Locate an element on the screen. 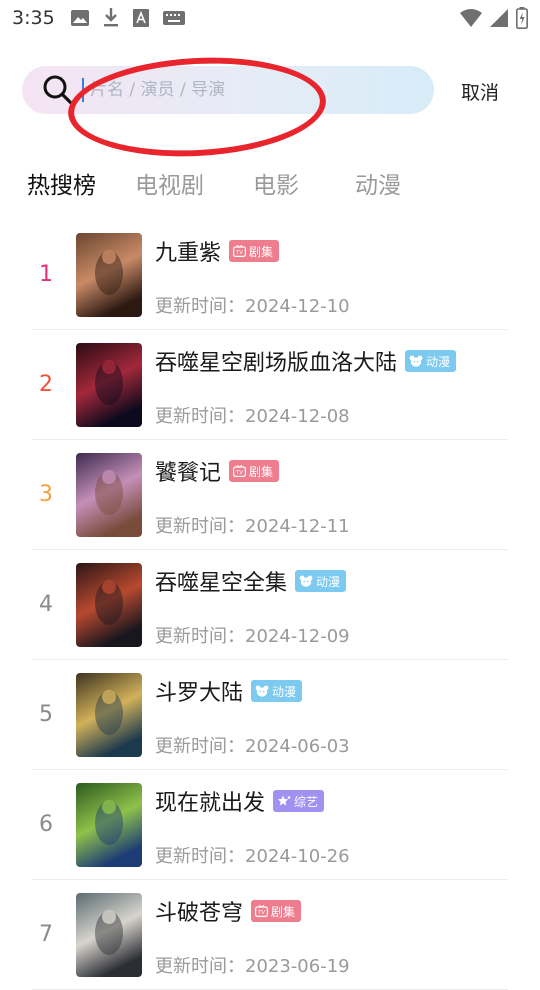 This screenshot has width=540, height=990. list-item: 7 斗破苍穹 TV 剧集更新时间：2023-06-19 is located at coordinates (270, 935).